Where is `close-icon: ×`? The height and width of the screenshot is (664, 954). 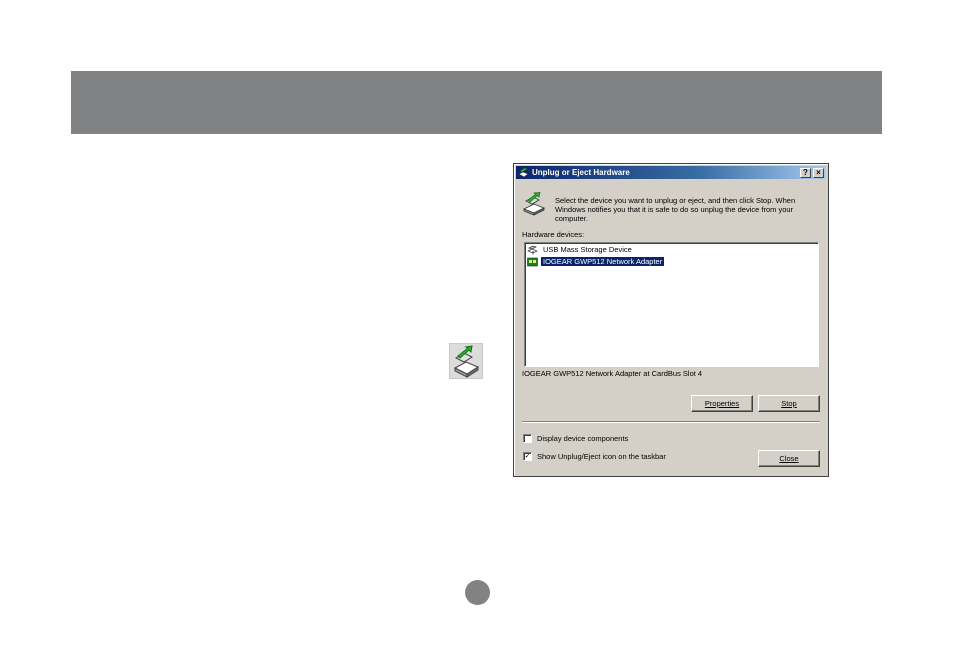
close-icon: × is located at coordinates (818, 172).